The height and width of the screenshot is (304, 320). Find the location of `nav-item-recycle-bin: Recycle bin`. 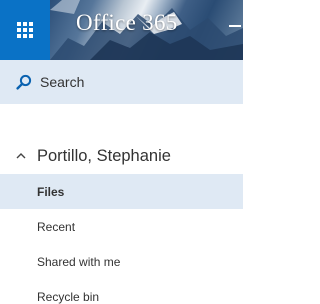

nav-item-recycle-bin: Recycle bin is located at coordinates (121, 291).